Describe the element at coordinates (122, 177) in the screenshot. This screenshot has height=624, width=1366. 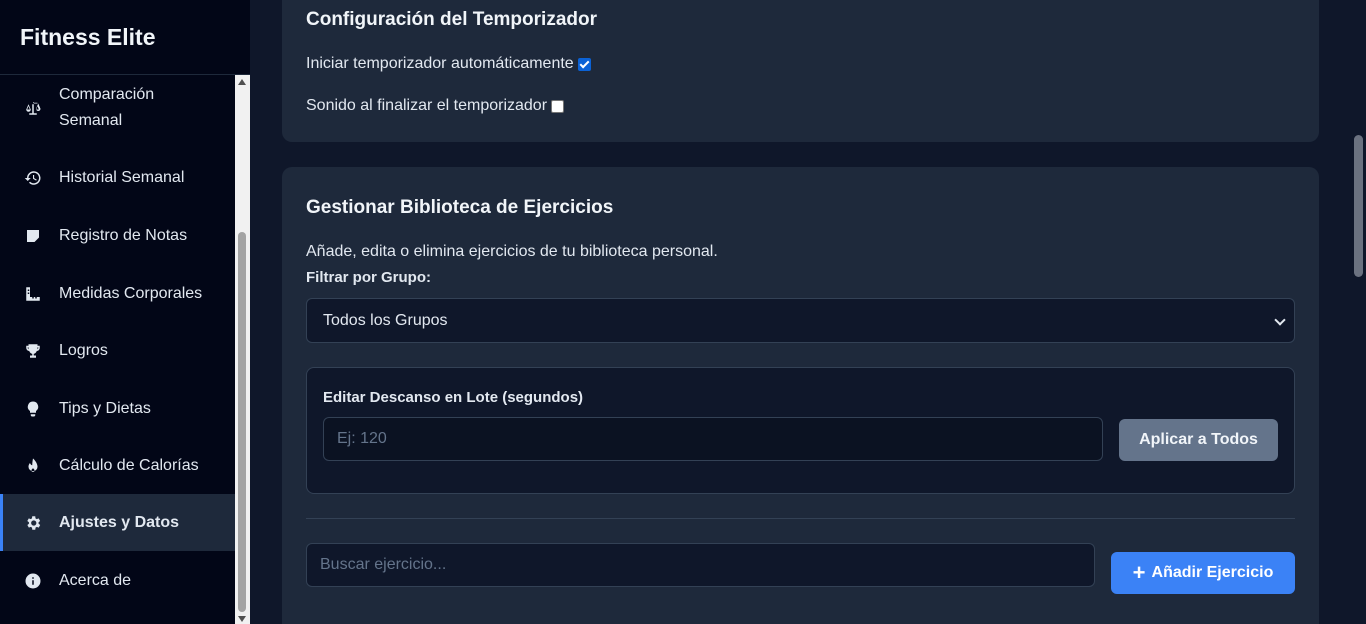
I see `sidebar-item-label: Historial Semanal` at that location.